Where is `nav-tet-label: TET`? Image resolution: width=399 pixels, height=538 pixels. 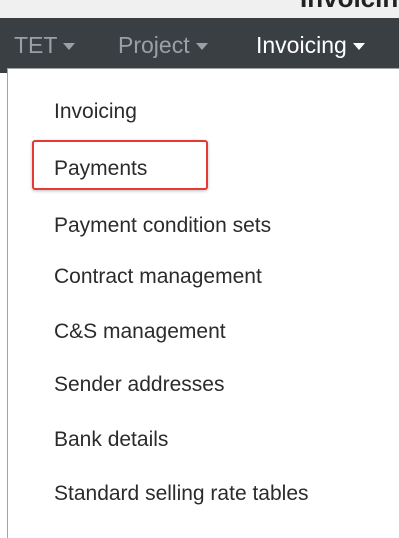
nav-tet-label: TET is located at coordinates (36, 45).